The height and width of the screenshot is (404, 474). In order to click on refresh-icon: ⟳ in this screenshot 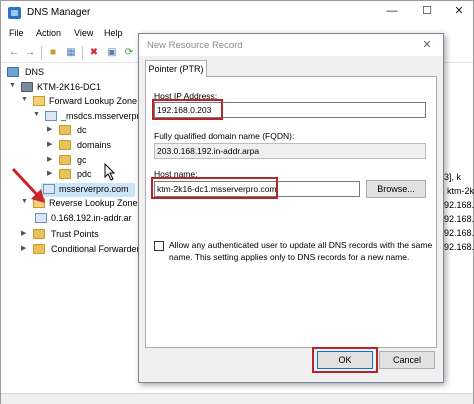, I will do `click(129, 53)`.